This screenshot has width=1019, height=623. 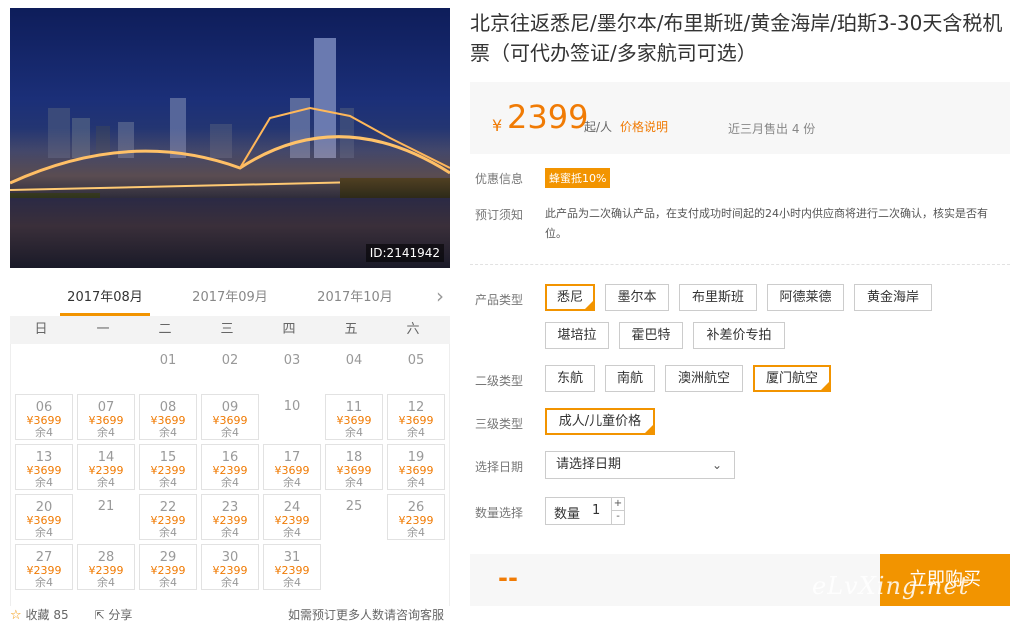 What do you see at coordinates (651, 335) in the screenshot?
I see `option-hobart: 霍巴特` at bounding box center [651, 335].